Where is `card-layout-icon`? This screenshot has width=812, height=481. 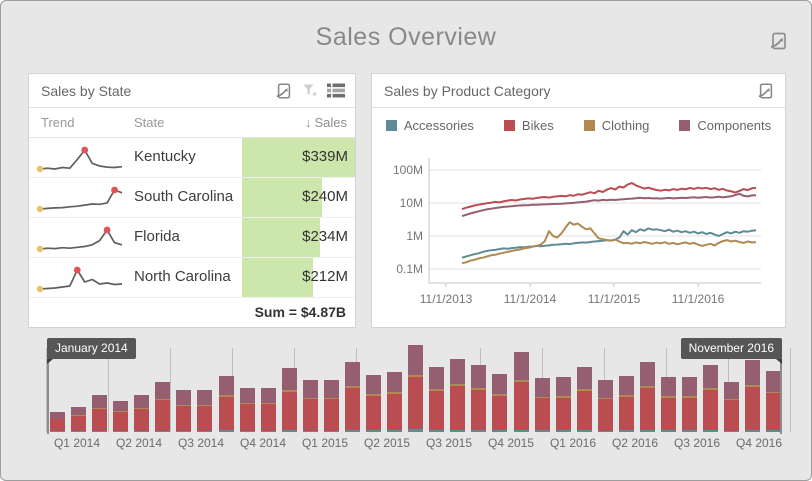 card-layout-icon is located at coordinates (336, 90).